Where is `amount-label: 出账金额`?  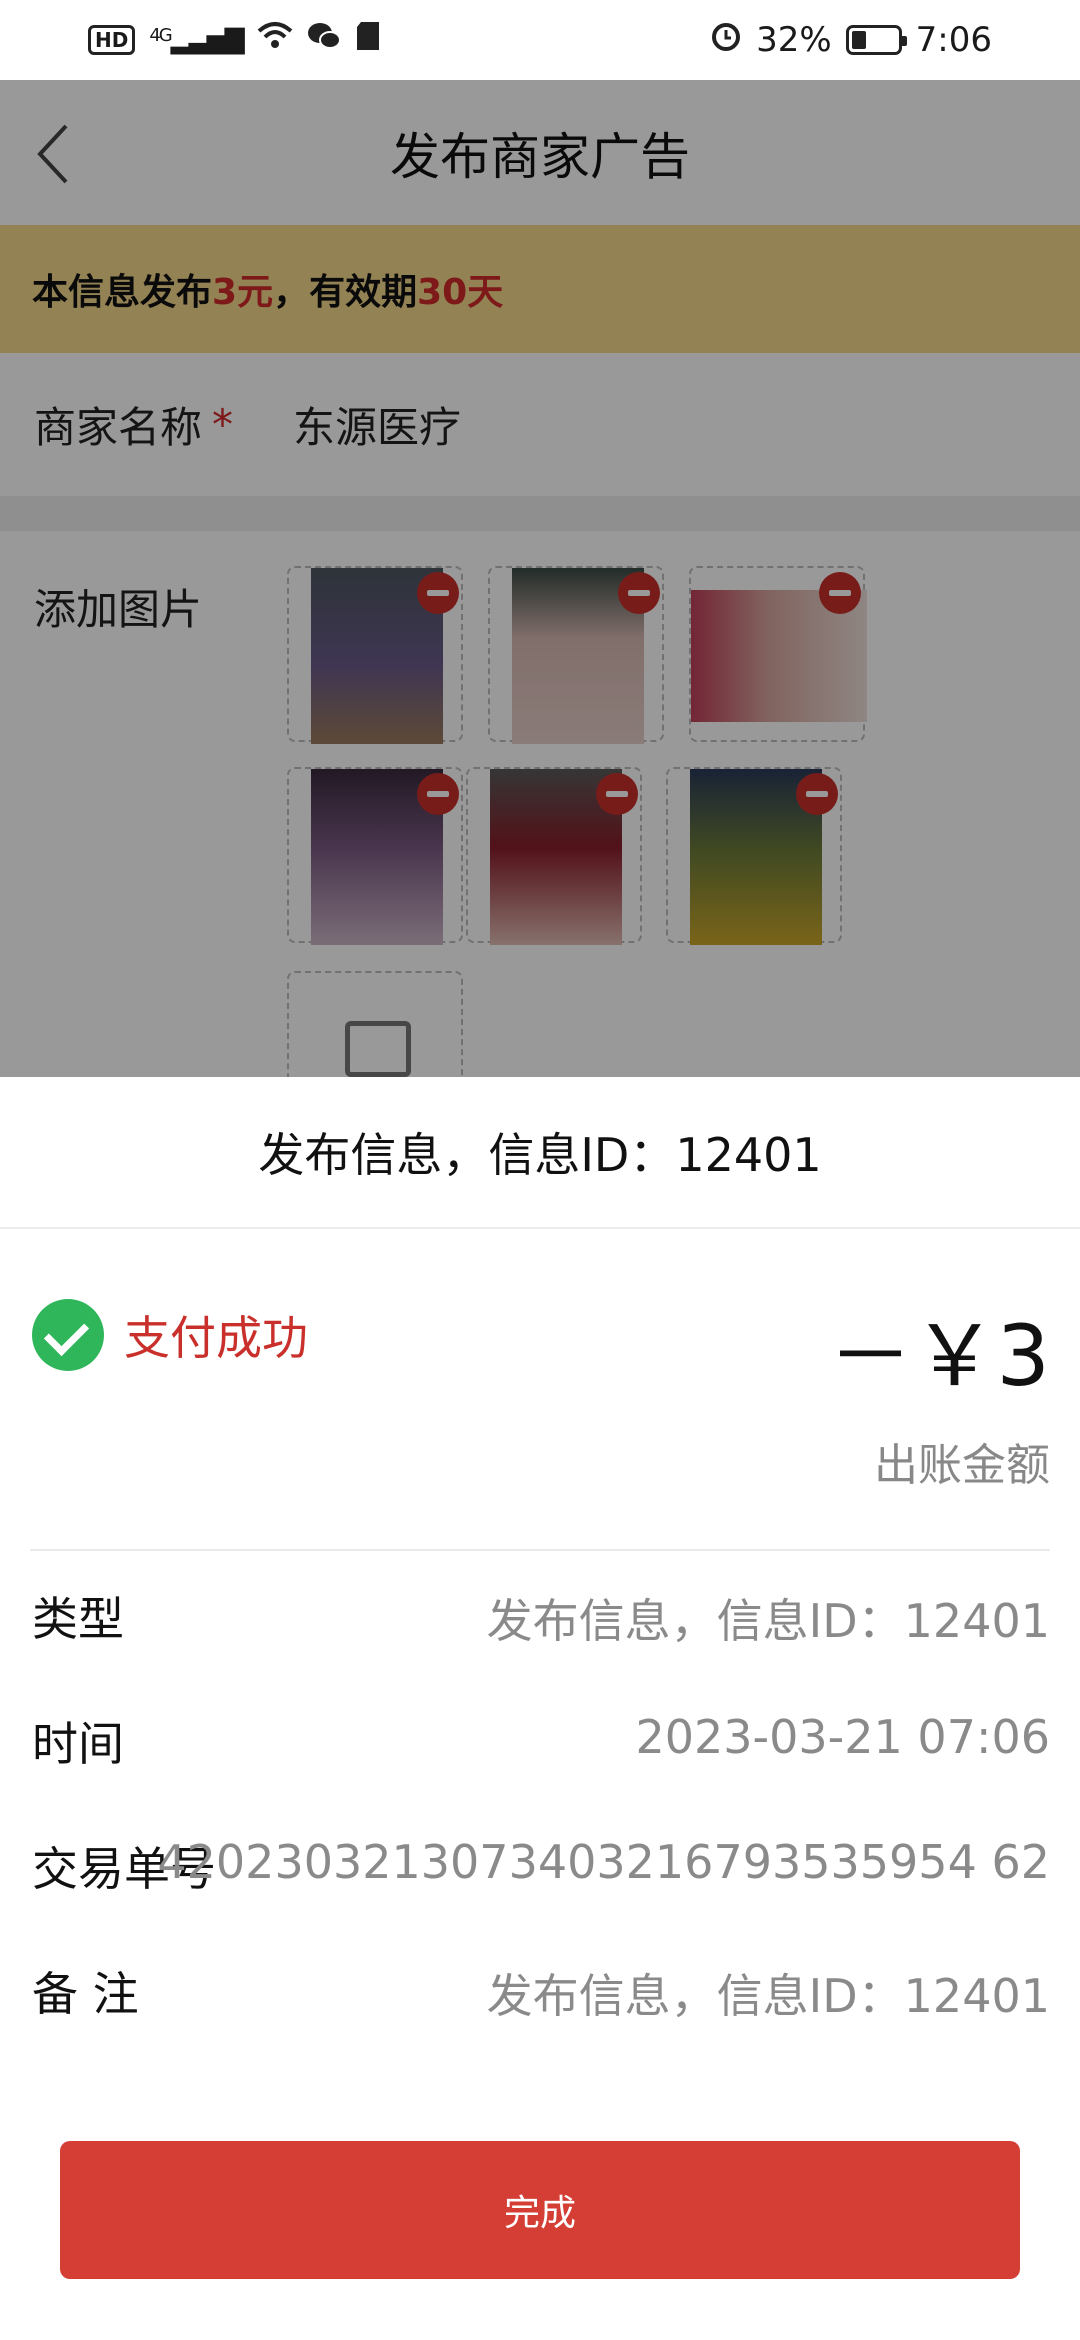 amount-label: 出账金额 is located at coordinates (962, 1465).